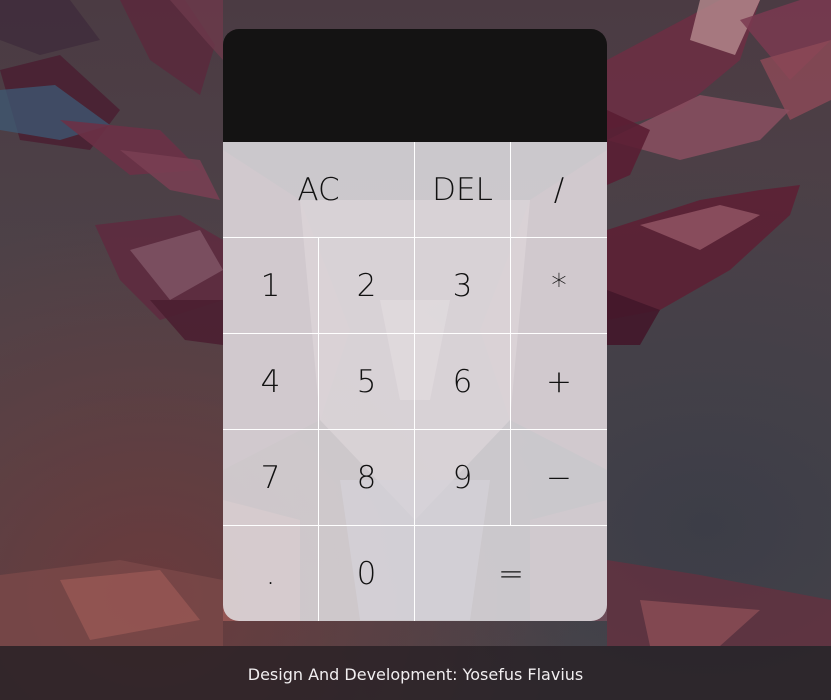  Describe the element at coordinates (463, 478) in the screenshot. I see `digit-9-button: 9` at that location.